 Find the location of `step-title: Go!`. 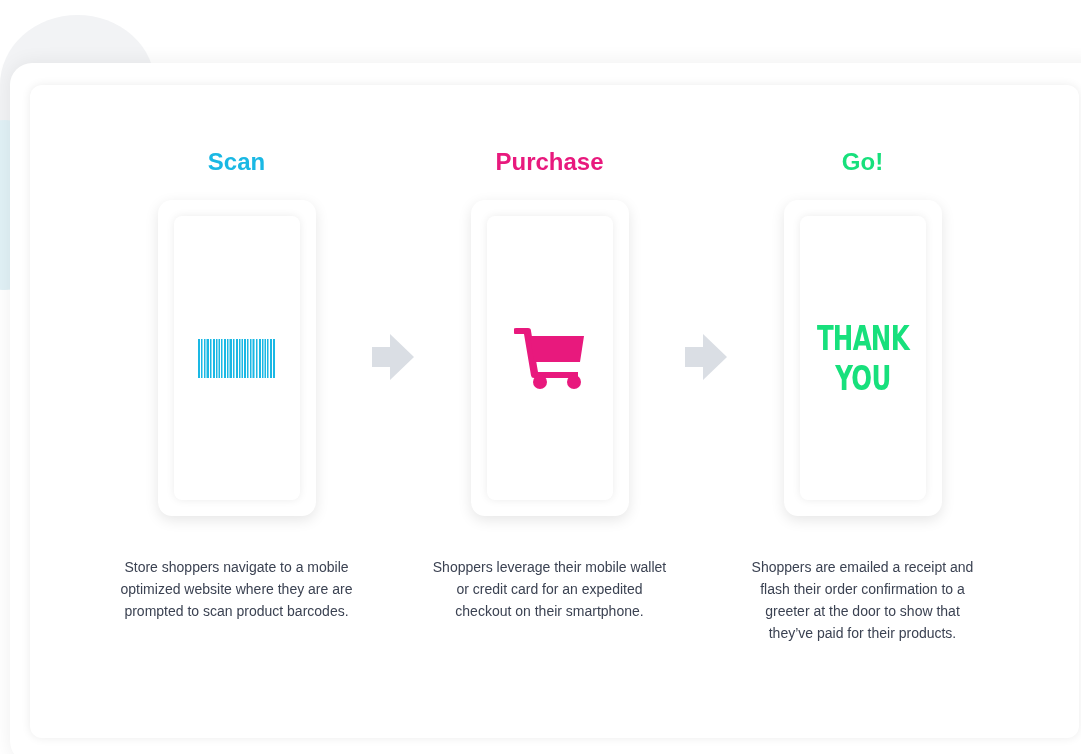

step-title: Go! is located at coordinates (862, 162).